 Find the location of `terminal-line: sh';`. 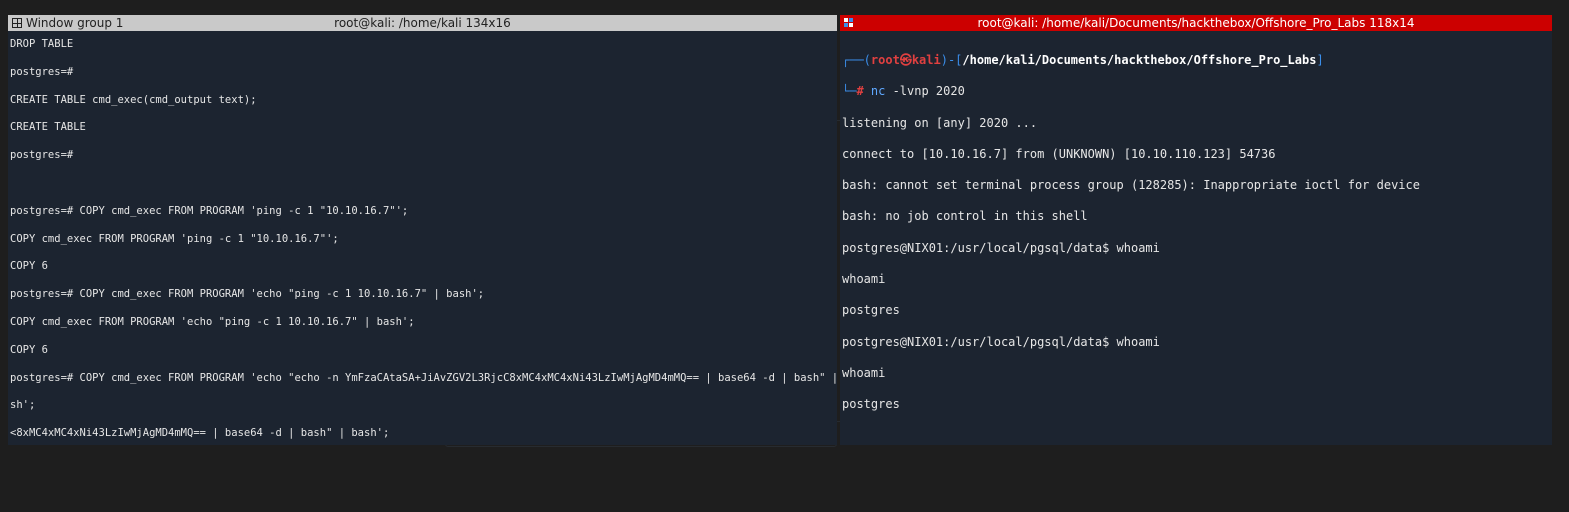

terminal-line: sh'; is located at coordinates (23, 405).